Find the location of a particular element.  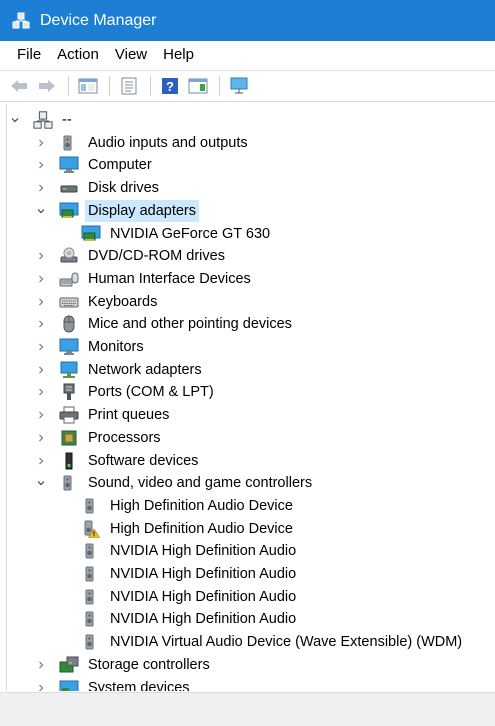

tree-item-label: Audio inputs and outputs is located at coordinates (168, 142).